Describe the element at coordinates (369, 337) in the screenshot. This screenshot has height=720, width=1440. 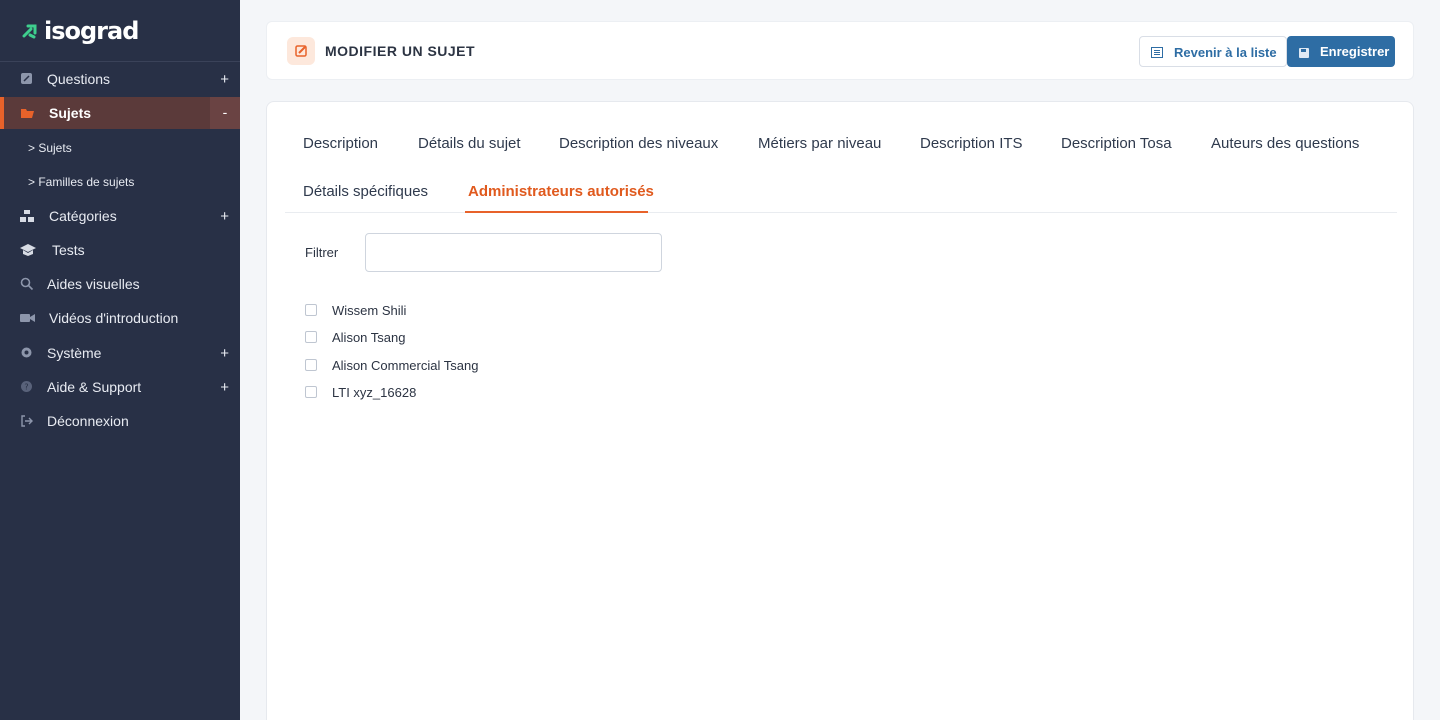
I see `admin-name: Alison Tsang` at that location.